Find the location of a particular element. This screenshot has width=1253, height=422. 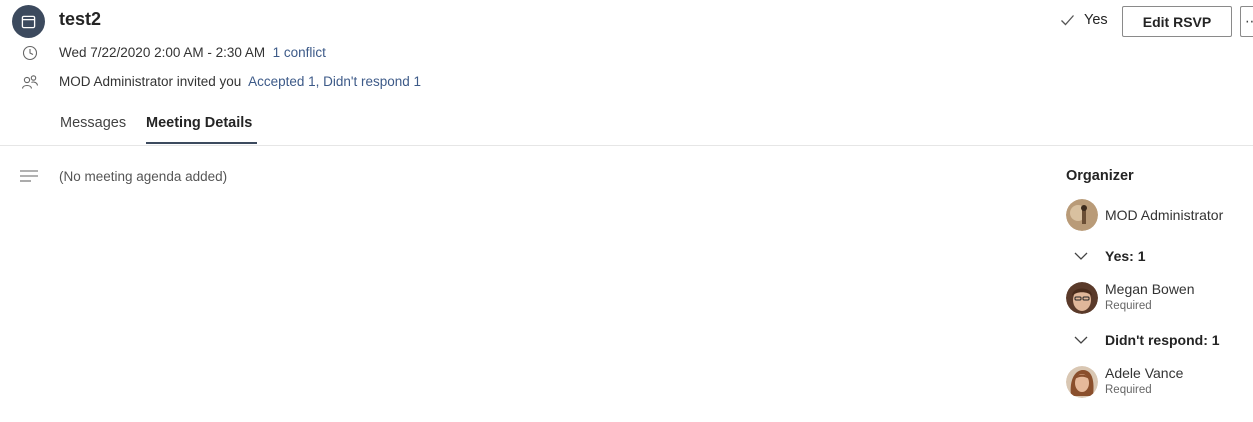

calendar-icon is located at coordinates (28, 21).